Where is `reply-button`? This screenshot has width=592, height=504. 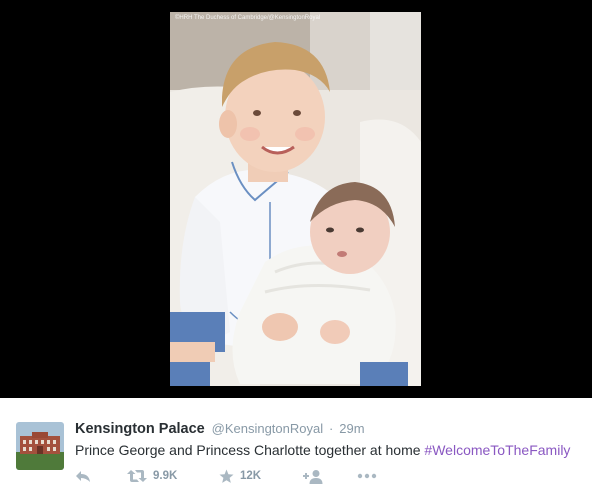 reply-button is located at coordinates (83, 476).